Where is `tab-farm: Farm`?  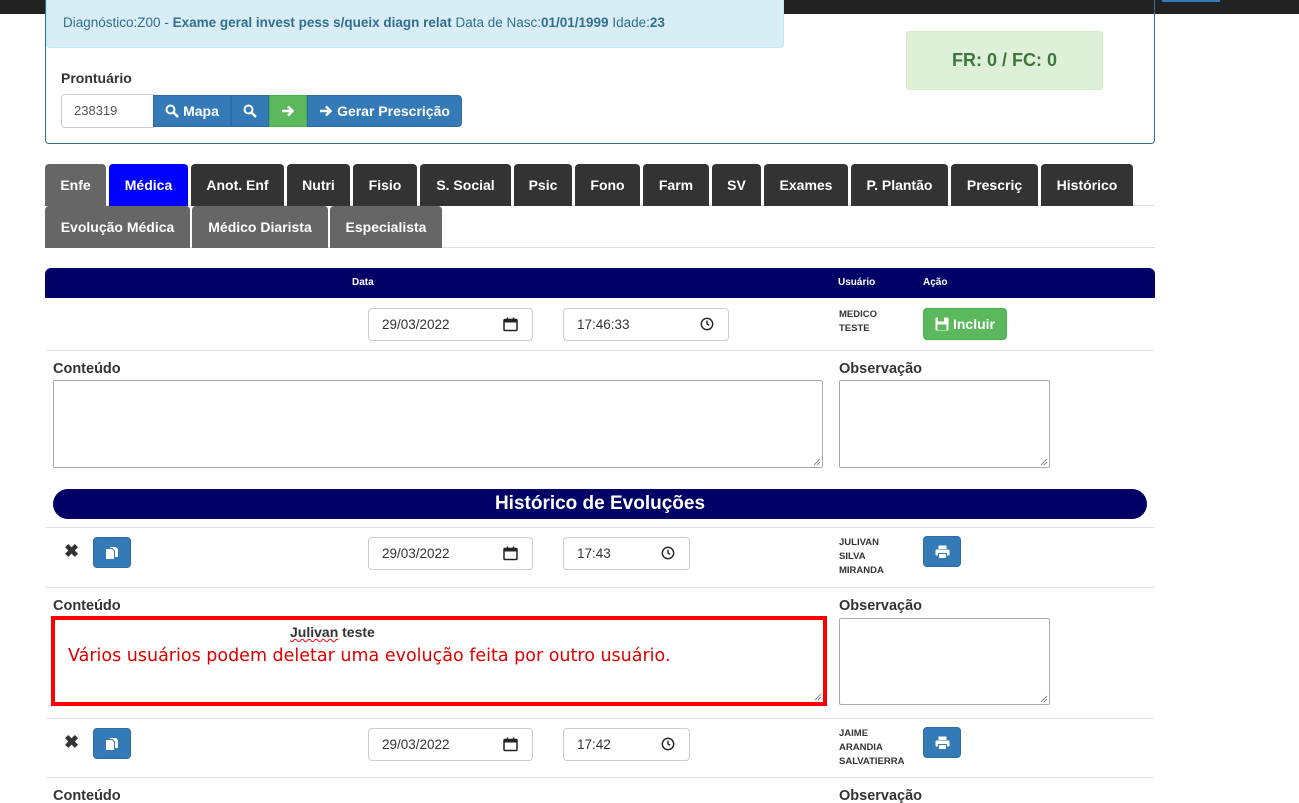 tab-farm: Farm is located at coordinates (676, 185).